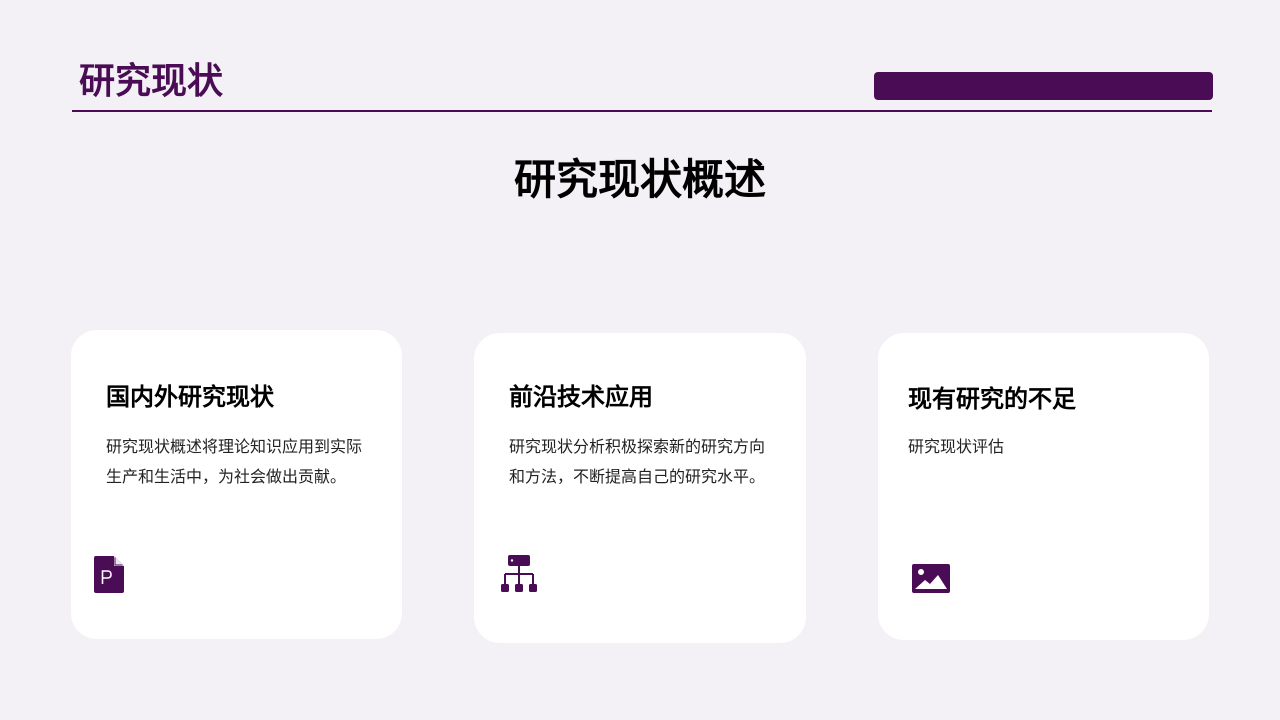 The image size is (1280, 720). I want to click on card-text: 研究现状分析积极探索新的研究方向和方法，不断提高自己的研究水平。, so click(637, 461).